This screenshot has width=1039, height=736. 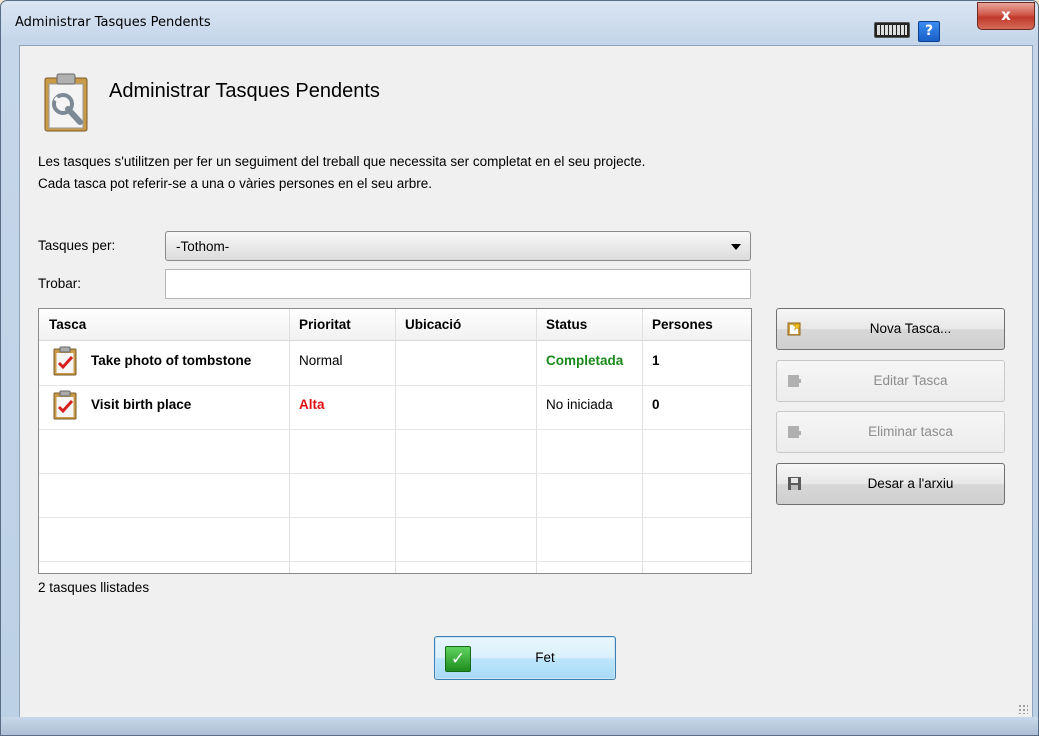 What do you see at coordinates (585, 360) in the screenshot?
I see `task-status: Completada` at bounding box center [585, 360].